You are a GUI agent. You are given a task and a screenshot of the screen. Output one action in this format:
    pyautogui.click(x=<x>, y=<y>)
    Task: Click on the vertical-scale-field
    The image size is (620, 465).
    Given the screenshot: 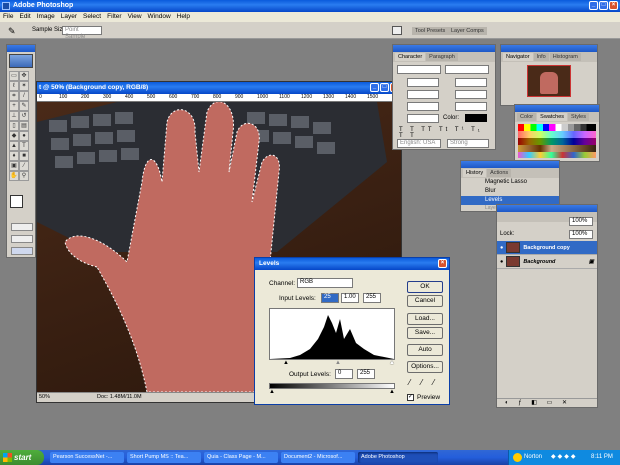 What is the action you would take?
    pyautogui.click(x=423, y=106)
    